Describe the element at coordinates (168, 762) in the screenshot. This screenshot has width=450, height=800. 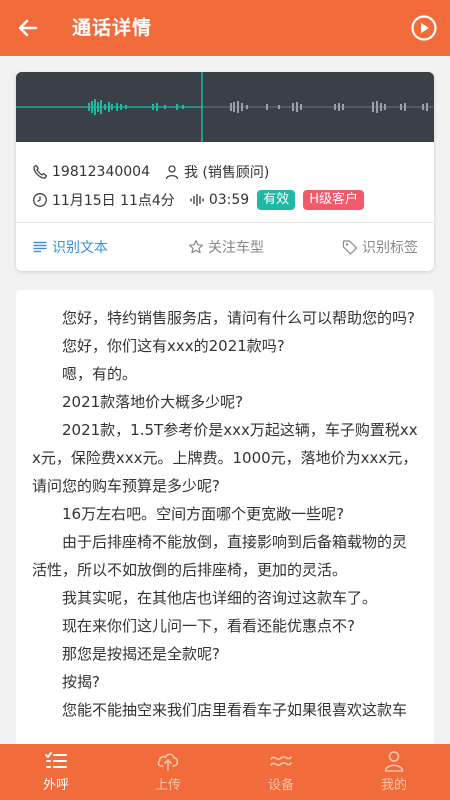
I see `cloud-upload-icon` at that location.